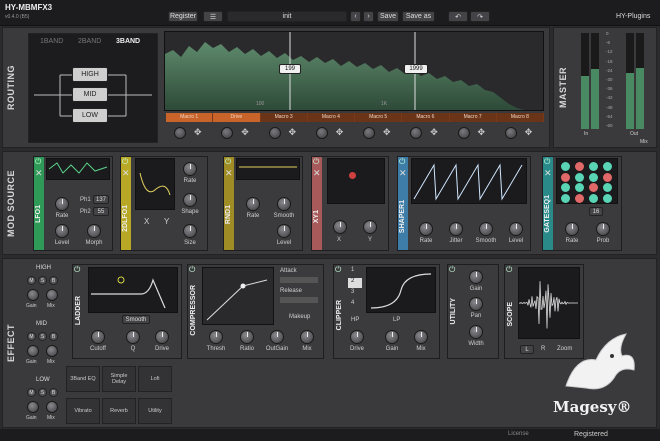 This screenshot has width=660, height=441. Describe the element at coordinates (392, 337) in the screenshot. I see `clipper-gain-knob` at that location.